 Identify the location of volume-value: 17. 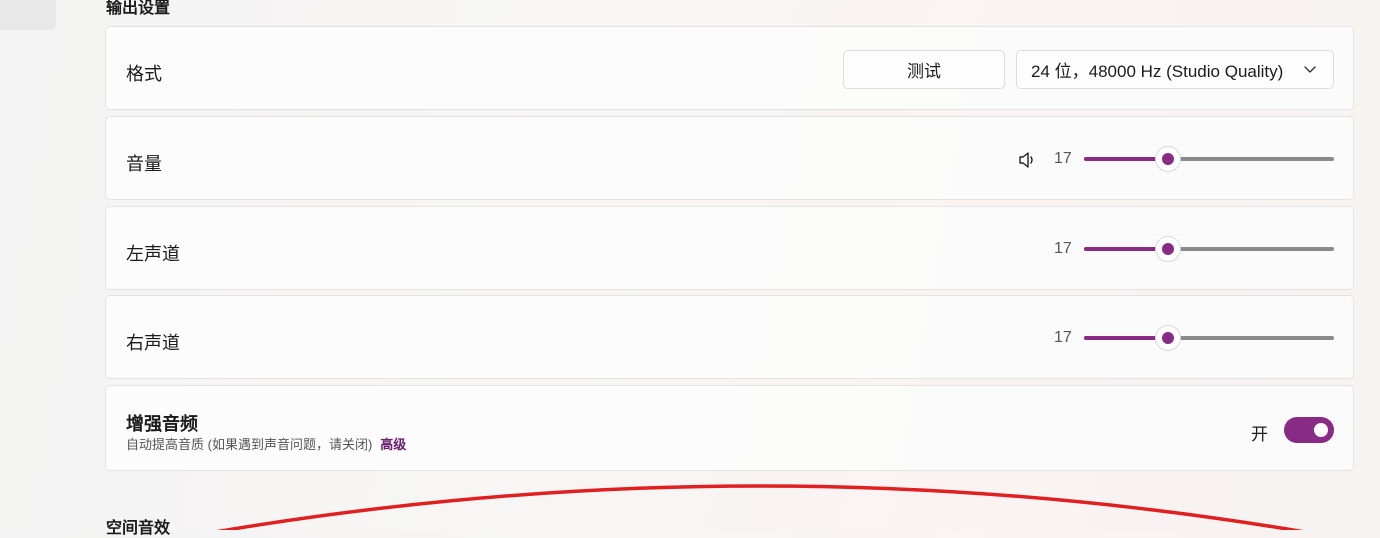
(1063, 158).